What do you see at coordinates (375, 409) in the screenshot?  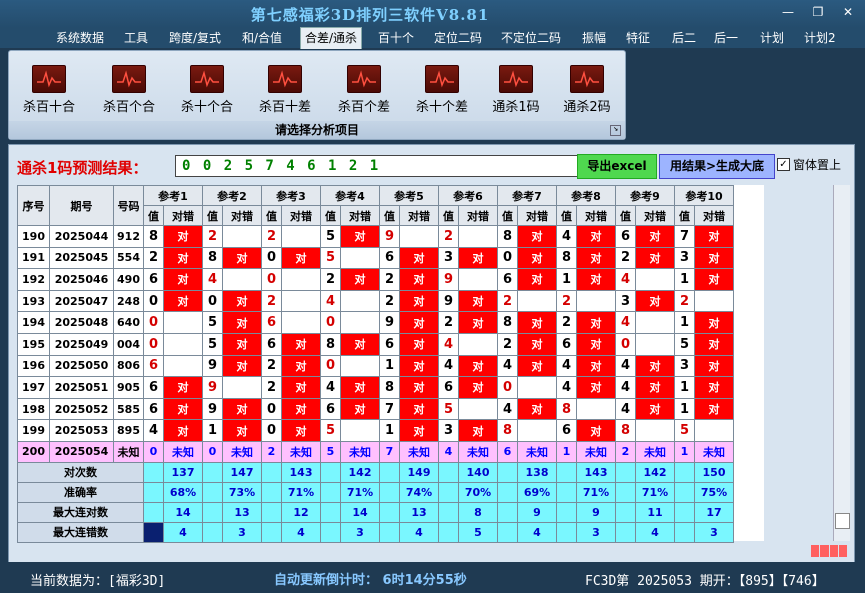 I see `table-row: 198 2025052 585 6 对 9 对 0 对 6 对 7 对 5 4 对 8 4 对 1 对` at bounding box center [375, 409].